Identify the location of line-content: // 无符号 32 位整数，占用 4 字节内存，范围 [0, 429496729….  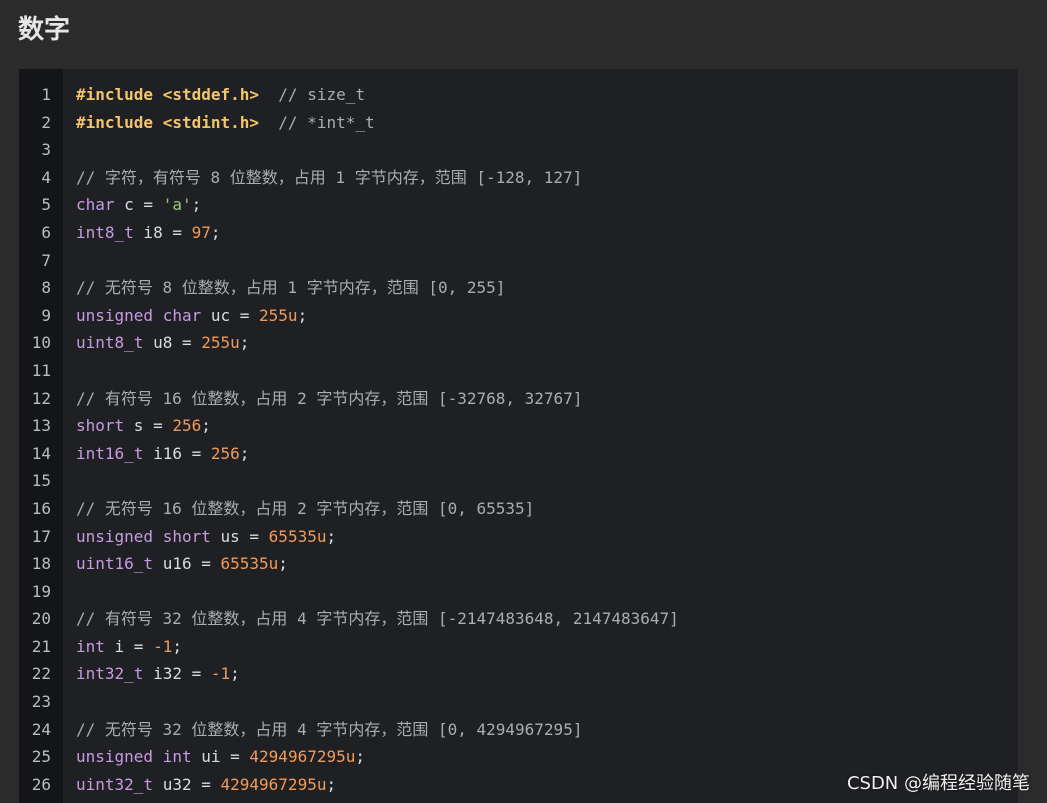
(329, 730).